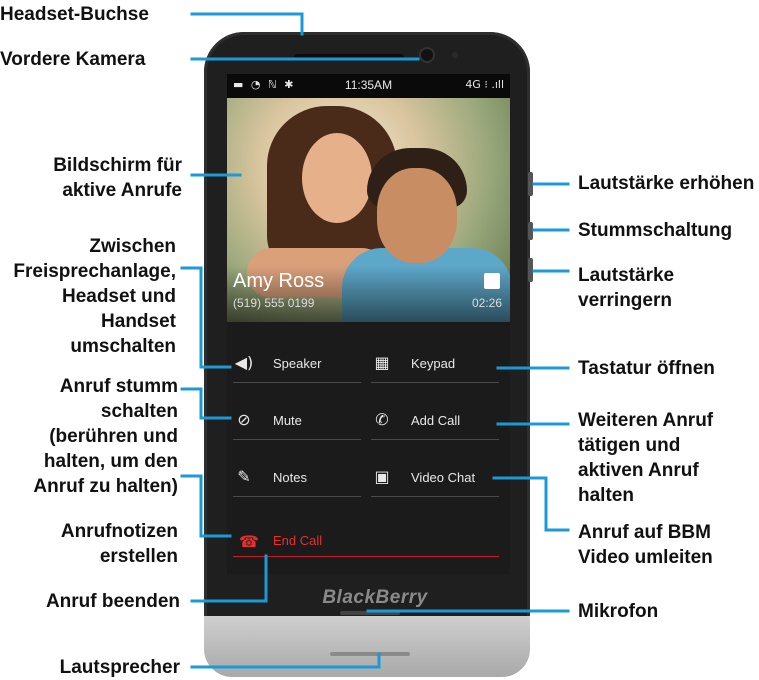 The width and height of the screenshot is (759, 680). I want to click on status-bar: ▬ ◔ ℕ ✱ 11:35AM 4G ⁝ .ıll, so click(368, 86).